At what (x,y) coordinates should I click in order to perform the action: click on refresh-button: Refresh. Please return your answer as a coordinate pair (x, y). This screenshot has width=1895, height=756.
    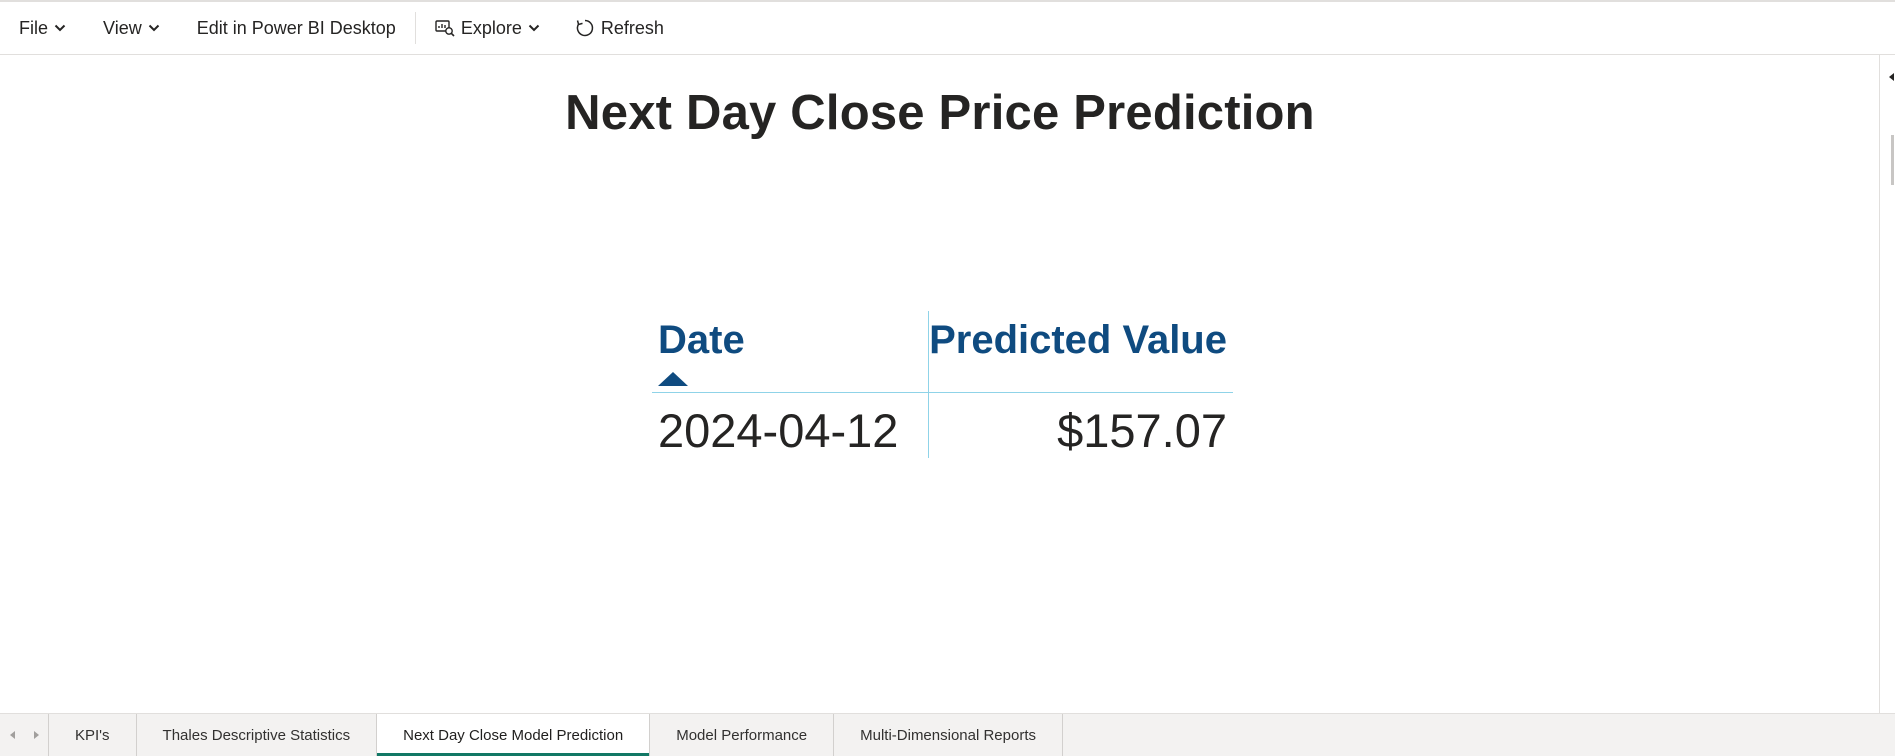
    Looking at the image, I should click on (619, 28).